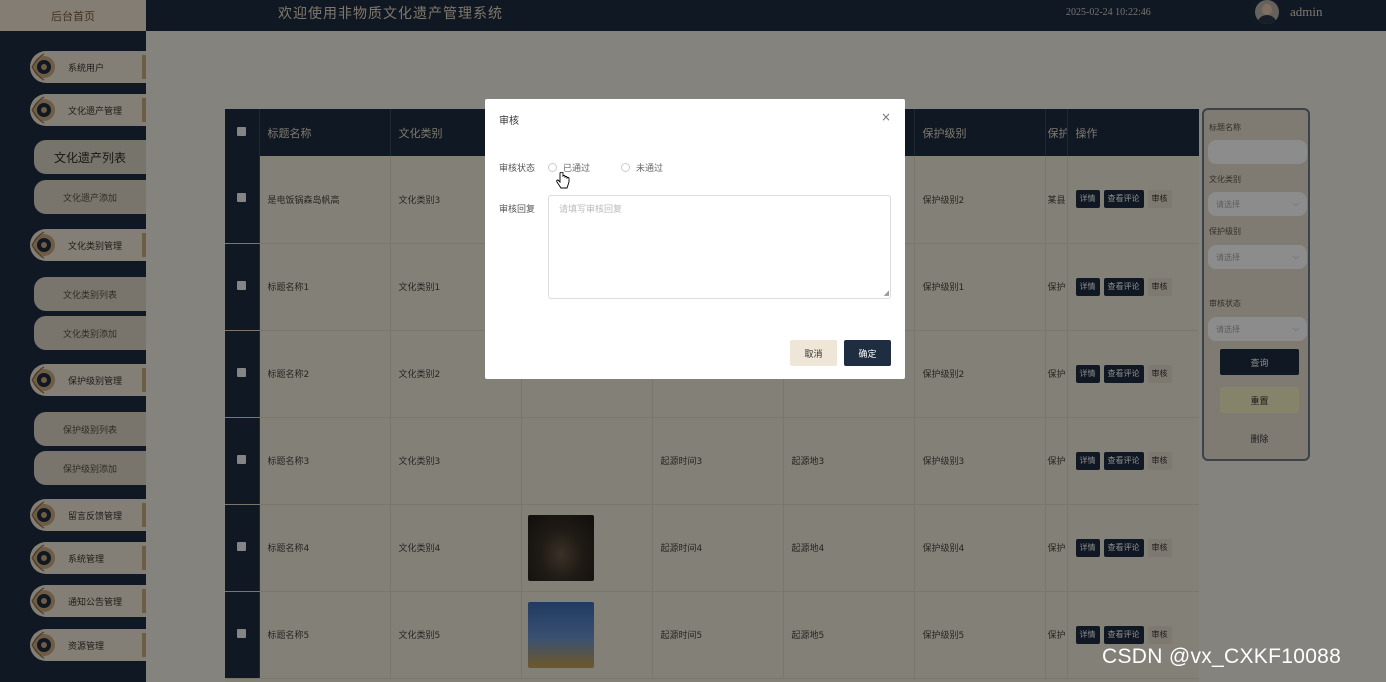 The height and width of the screenshot is (682, 1386). What do you see at coordinates (886, 117) in the screenshot?
I see `close-icon: ×` at bounding box center [886, 117].